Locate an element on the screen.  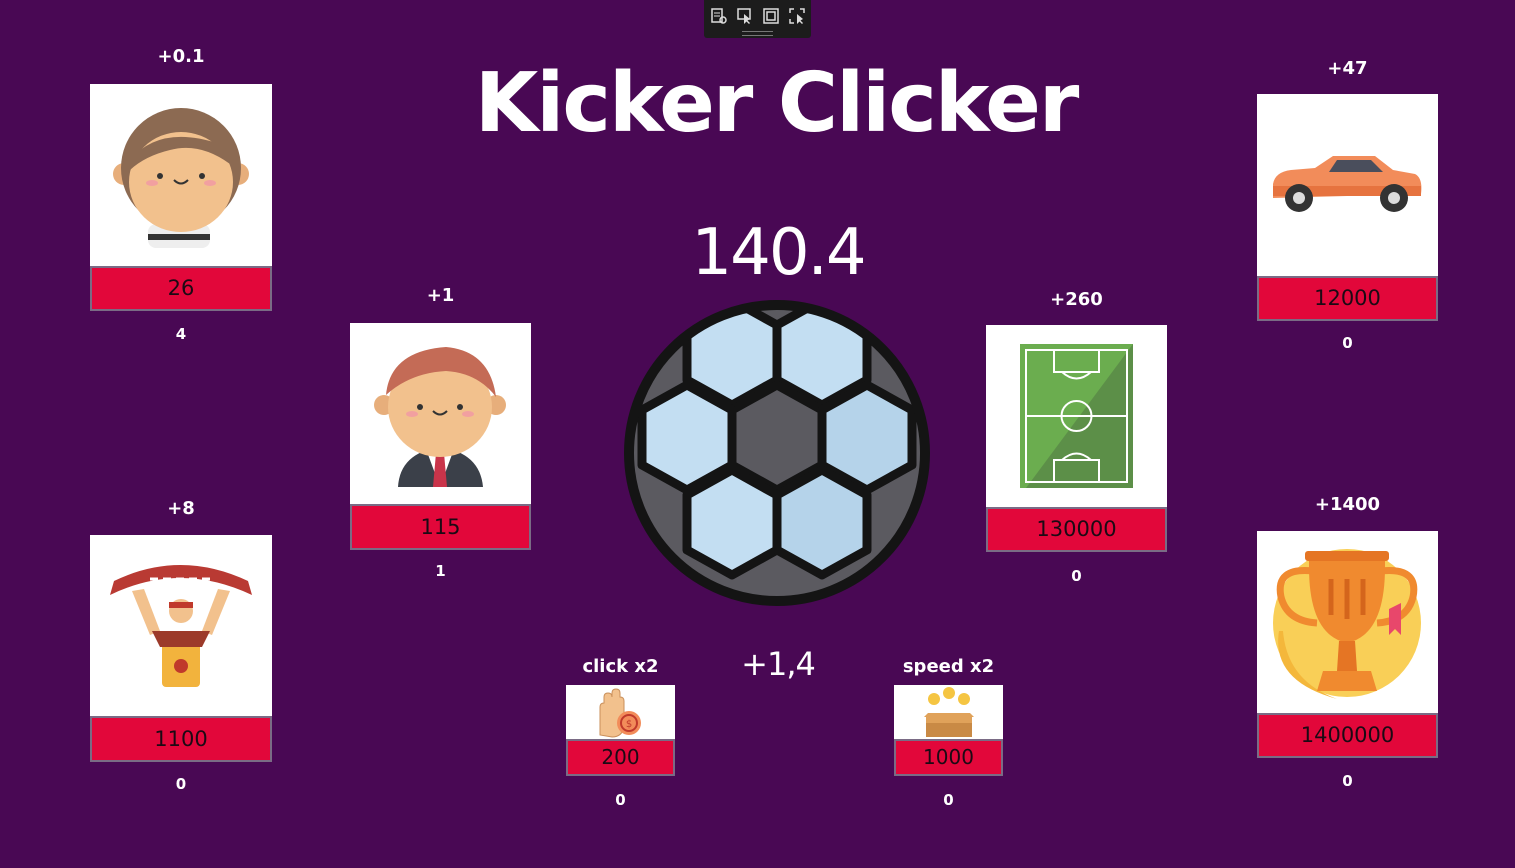
trophy-bonus: +1400 is located at coordinates (1347, 504).